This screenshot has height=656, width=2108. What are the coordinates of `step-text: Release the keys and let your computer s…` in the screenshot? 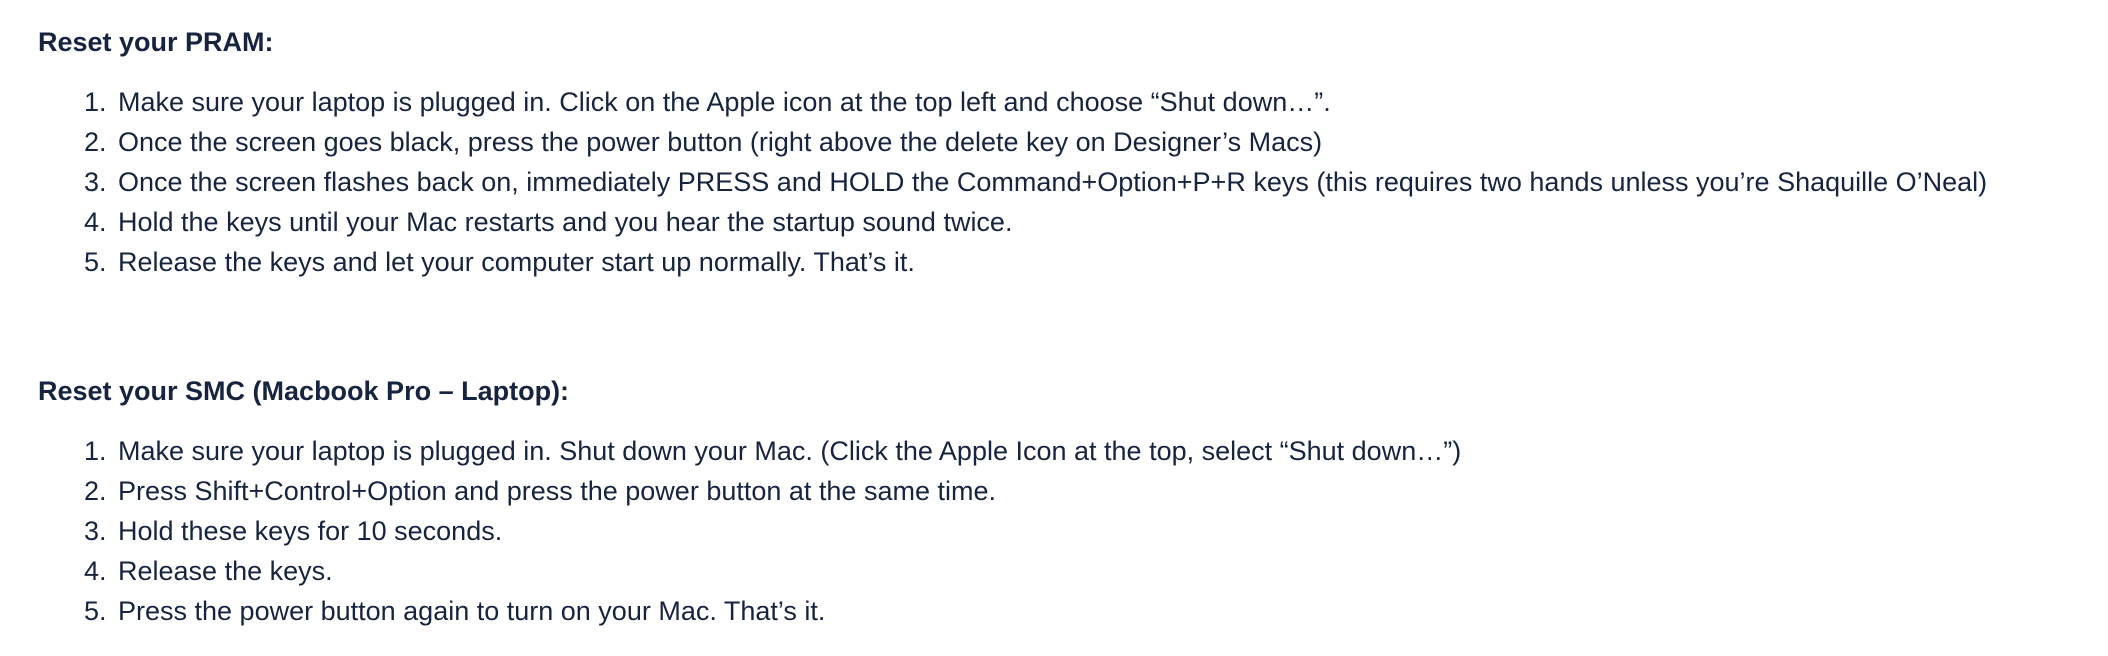 It's located at (516, 262).